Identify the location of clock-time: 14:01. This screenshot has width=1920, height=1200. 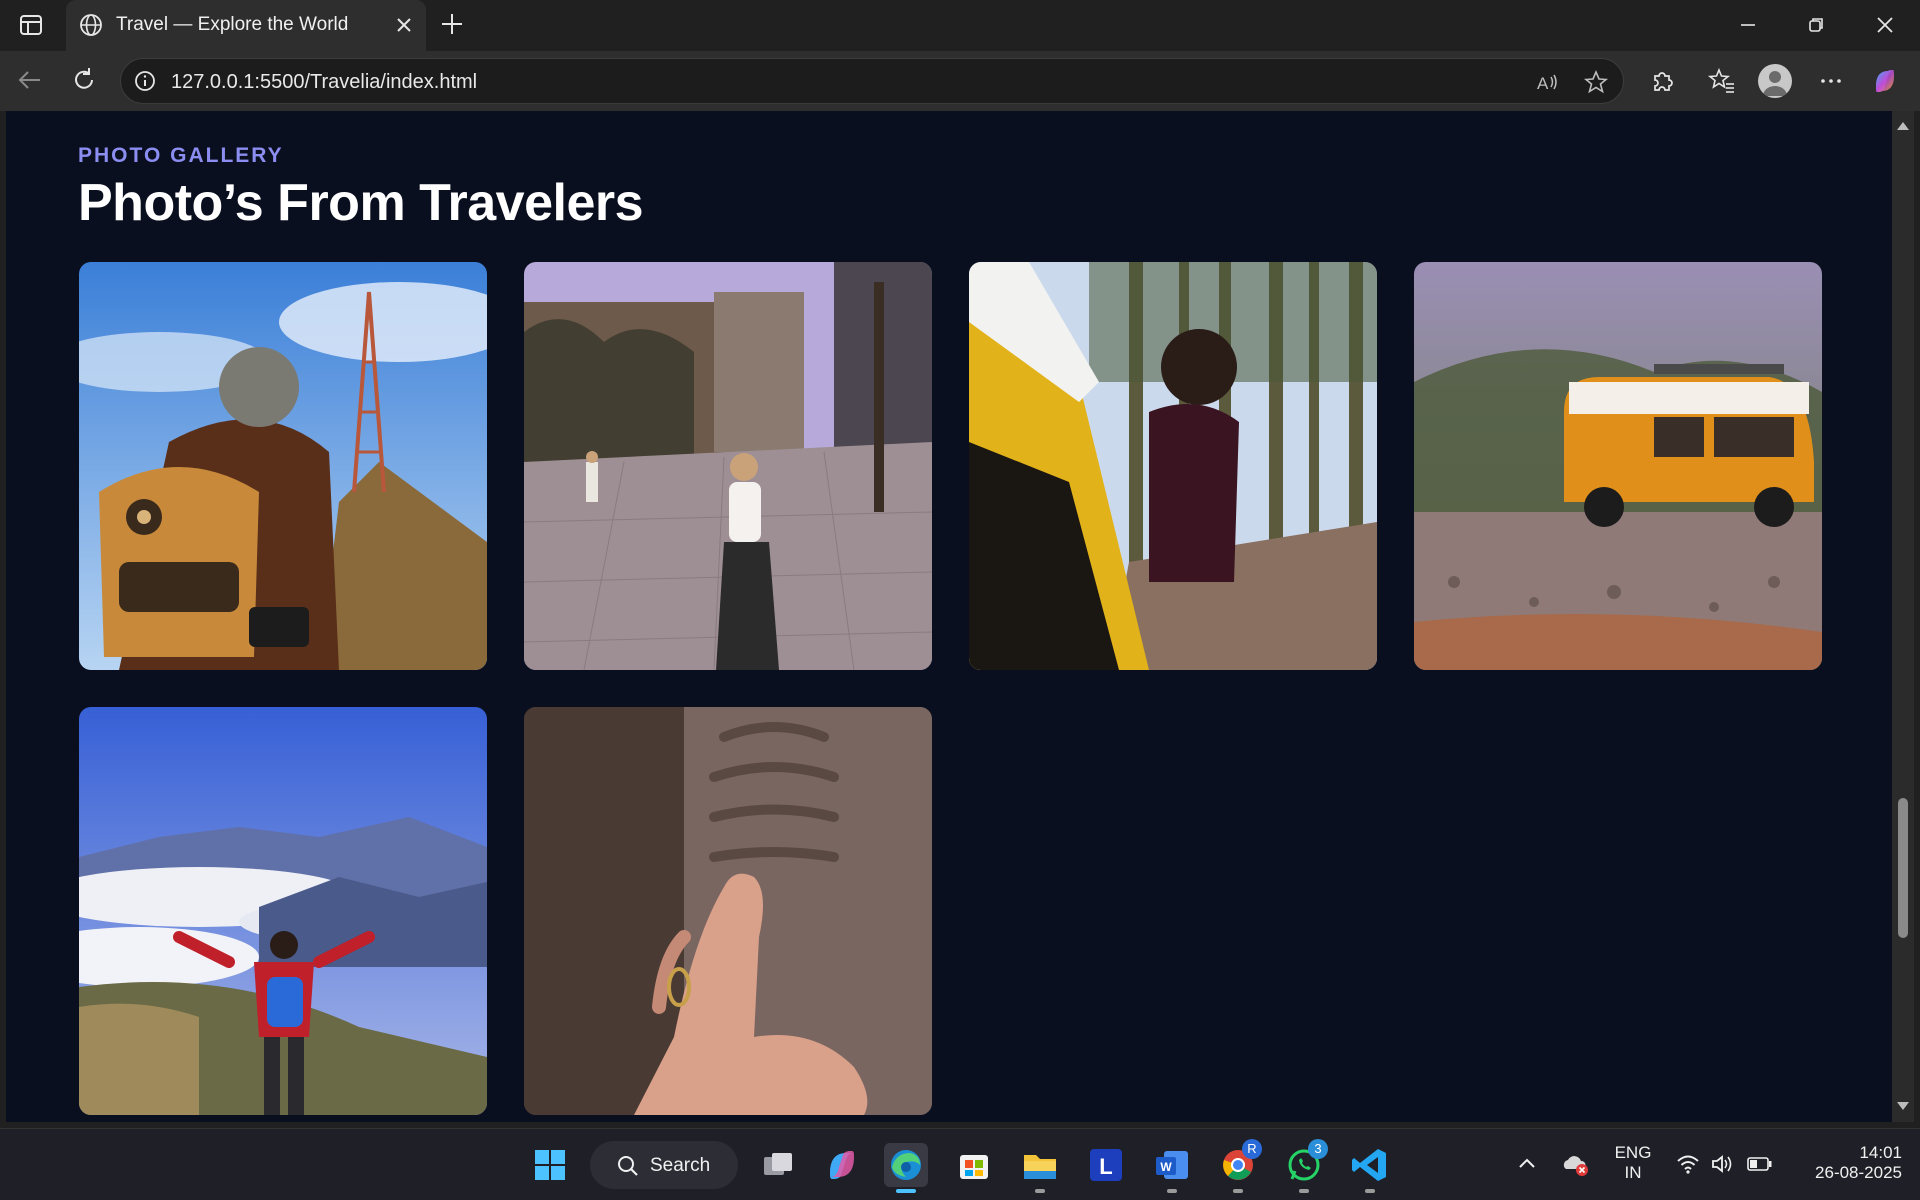
(1880, 1152).